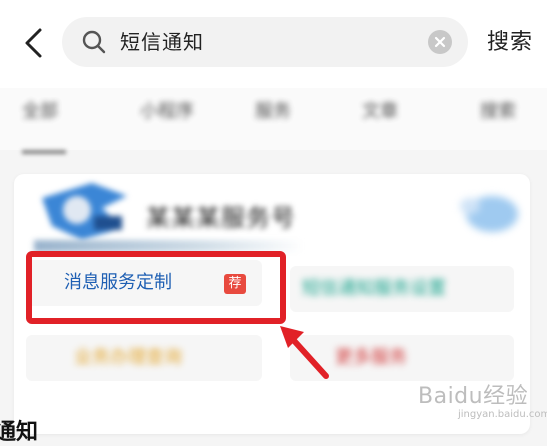  What do you see at coordinates (162, 42) in the screenshot?
I see `search-input: 短信通知` at bounding box center [162, 42].